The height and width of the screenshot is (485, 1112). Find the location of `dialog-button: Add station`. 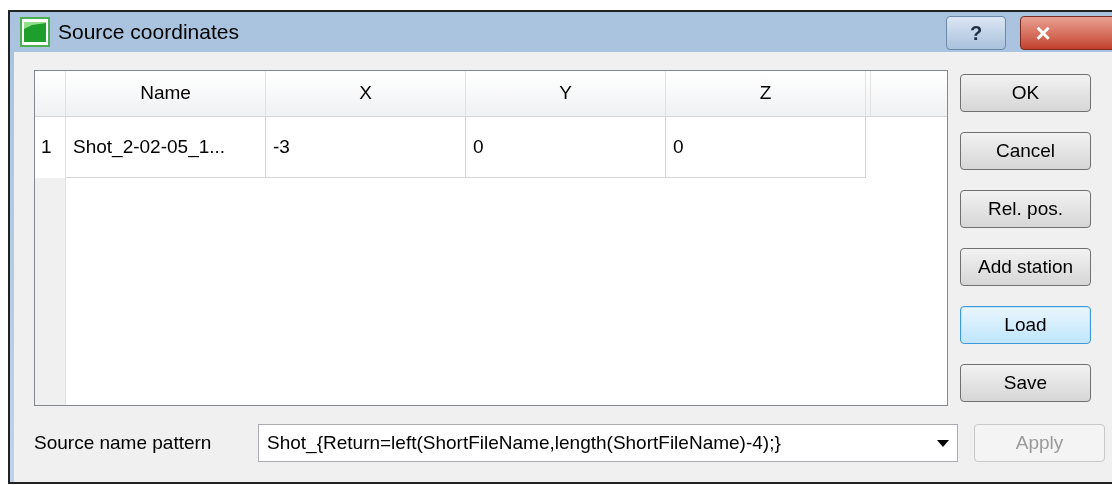

dialog-button: Add station is located at coordinates (1025, 267).